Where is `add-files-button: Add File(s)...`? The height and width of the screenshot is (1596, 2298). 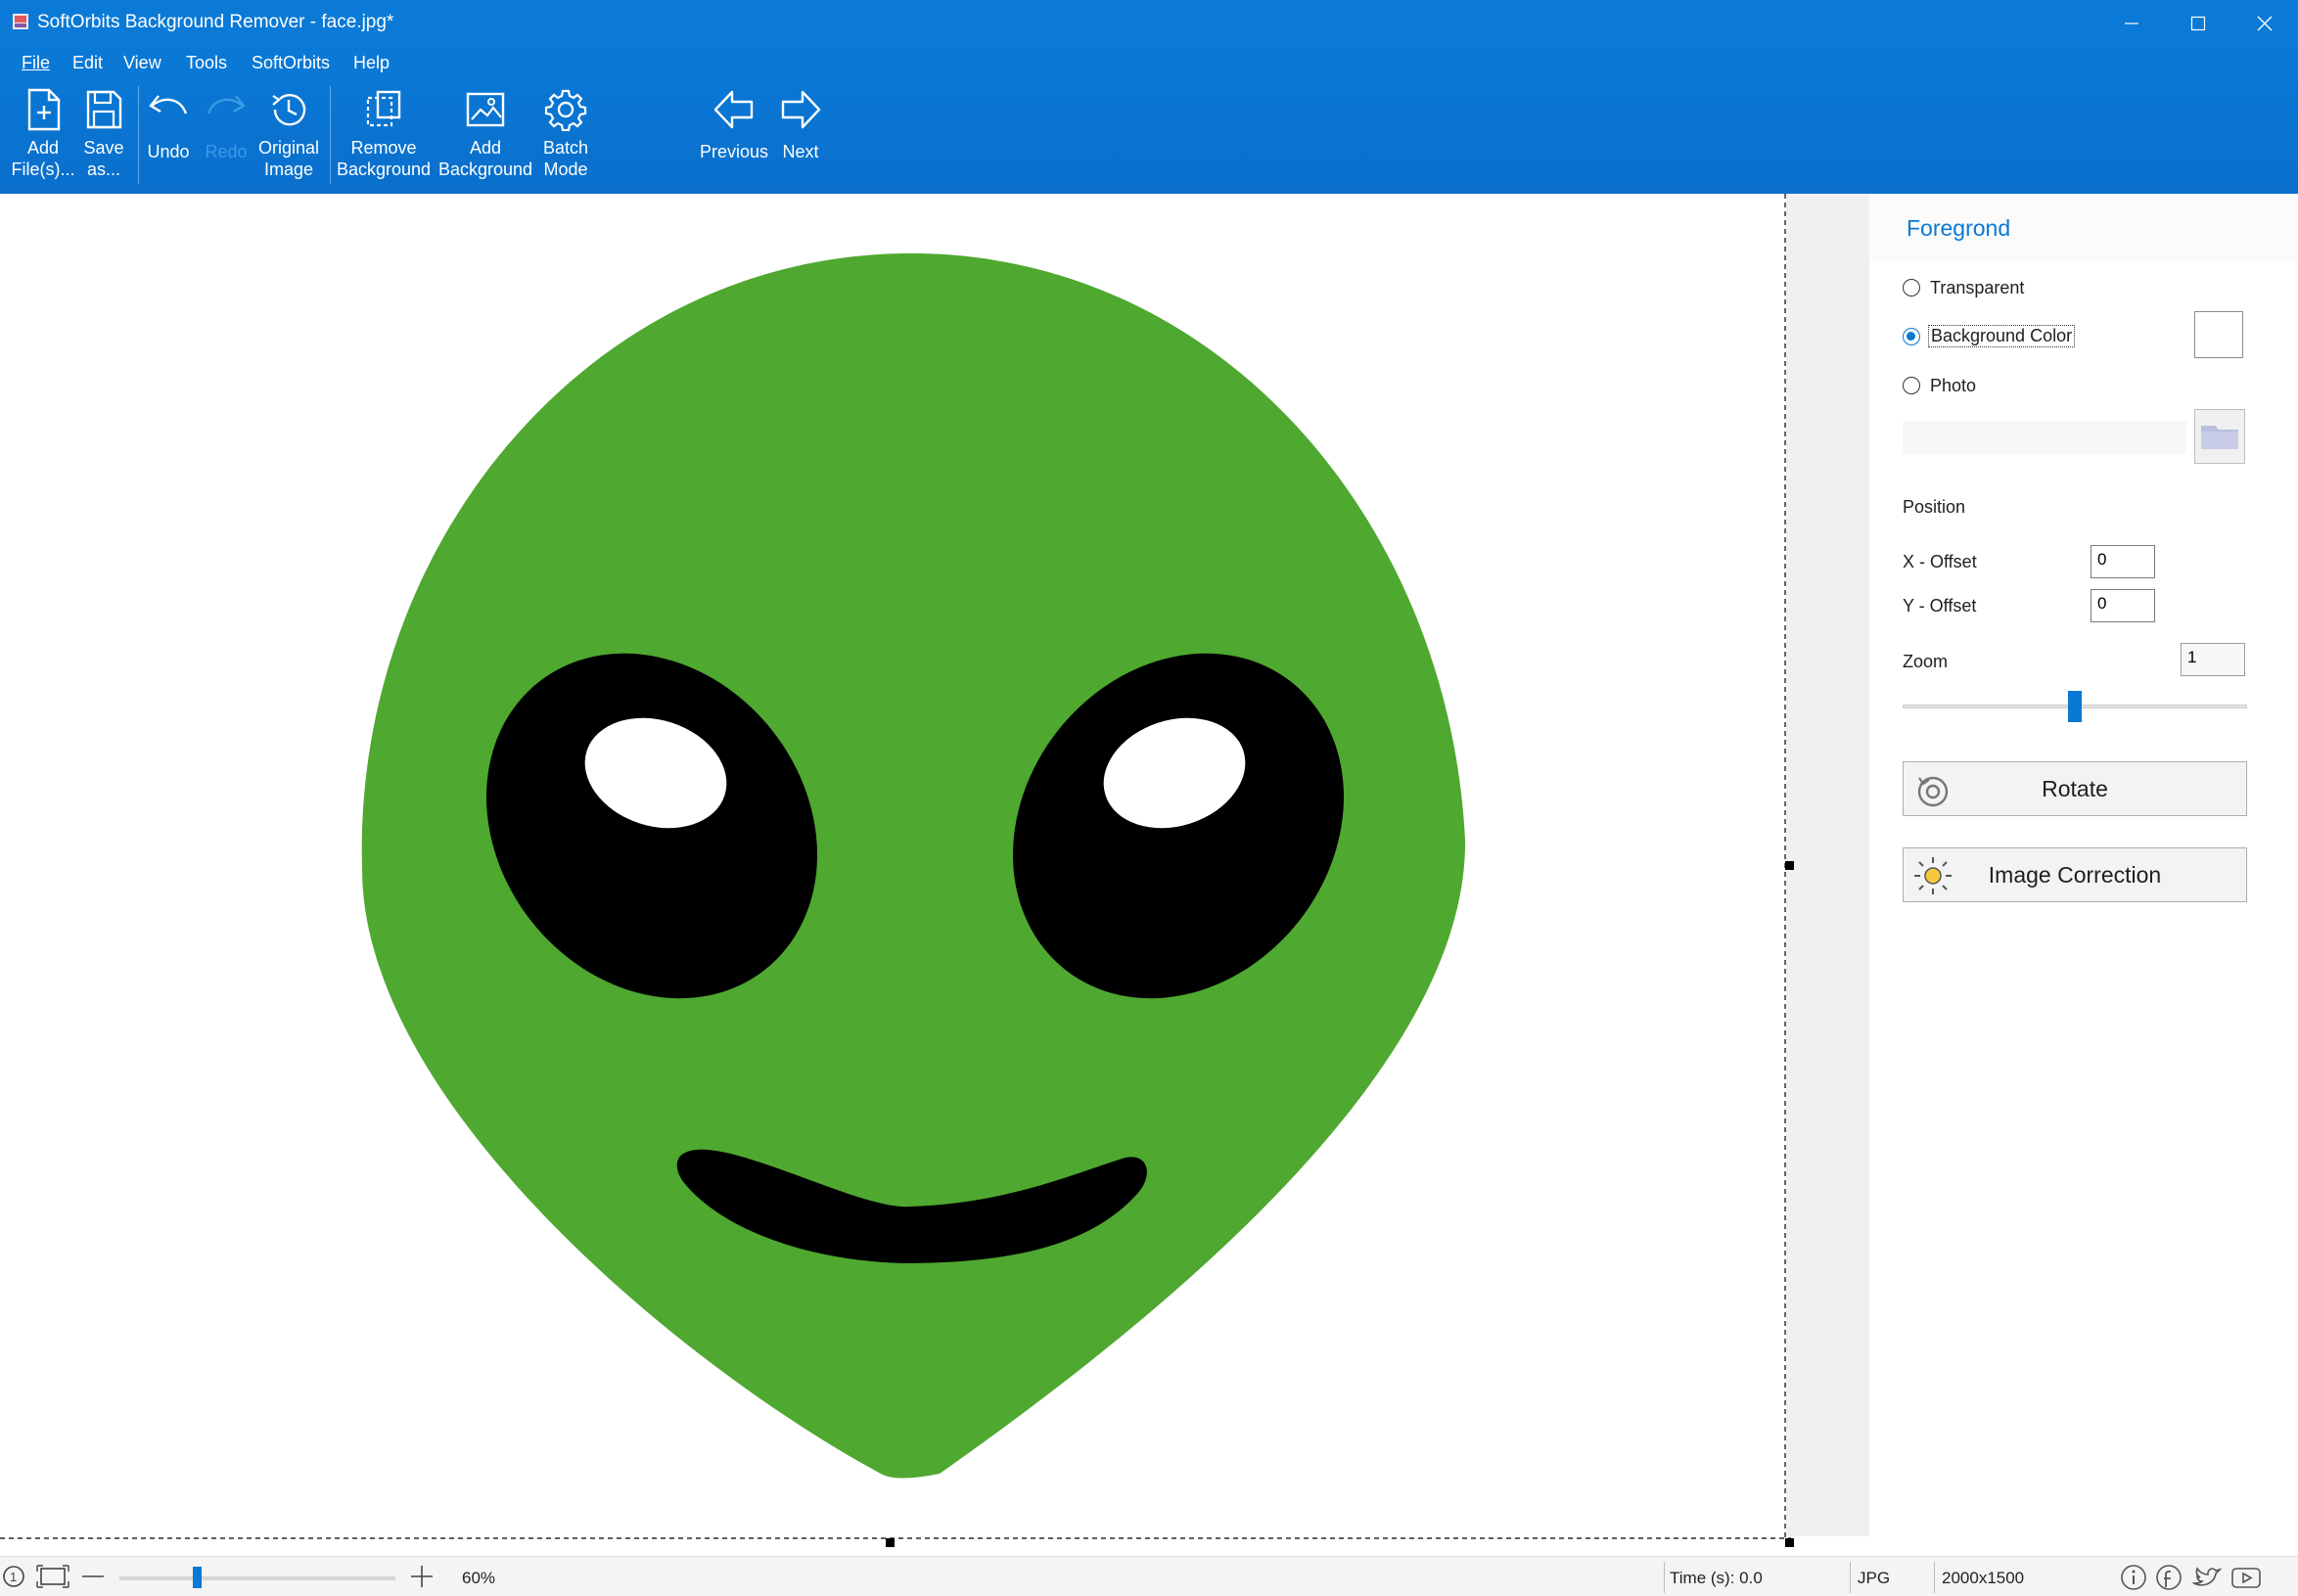 add-files-button: Add File(s)... is located at coordinates (43, 134).